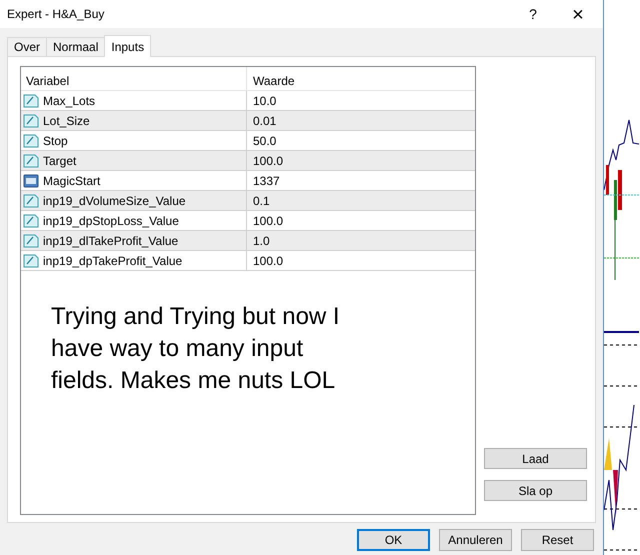 The height and width of the screenshot is (555, 640). Describe the element at coordinates (111, 221) in the screenshot. I see `variable-name: inp19_dpStopLoss_Value` at that location.